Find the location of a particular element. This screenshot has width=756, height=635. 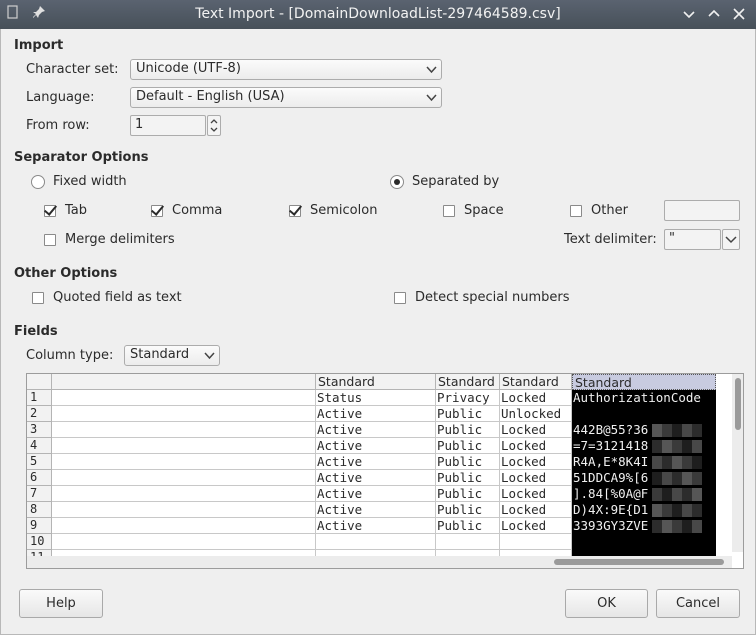

from-row-stepper is located at coordinates (214, 125).